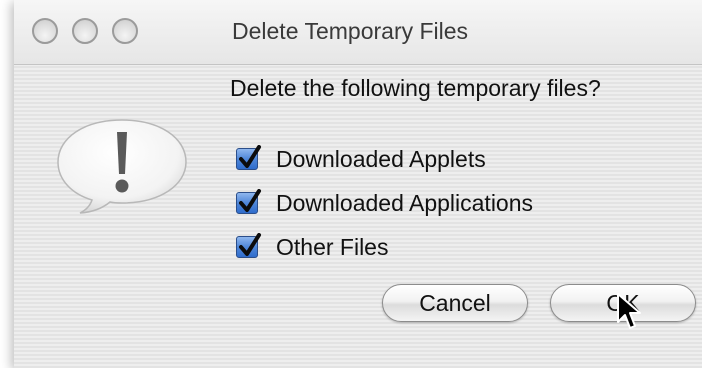 The width and height of the screenshot is (702, 368). What do you see at coordinates (122, 166) in the screenshot?
I see `alert-exclamation-icon` at bounding box center [122, 166].